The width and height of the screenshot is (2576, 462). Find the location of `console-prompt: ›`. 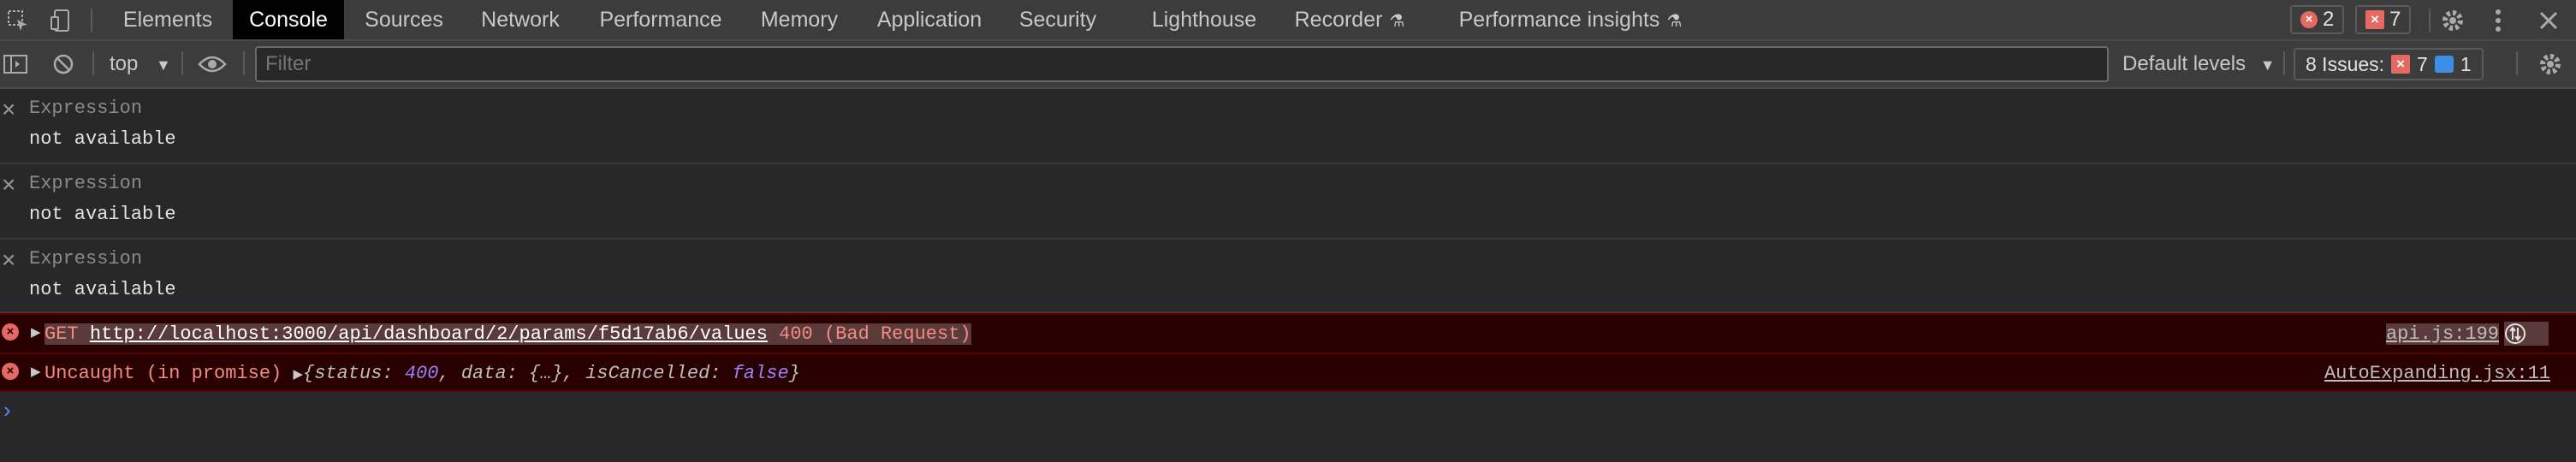

console-prompt: › is located at coordinates (1288, 409).